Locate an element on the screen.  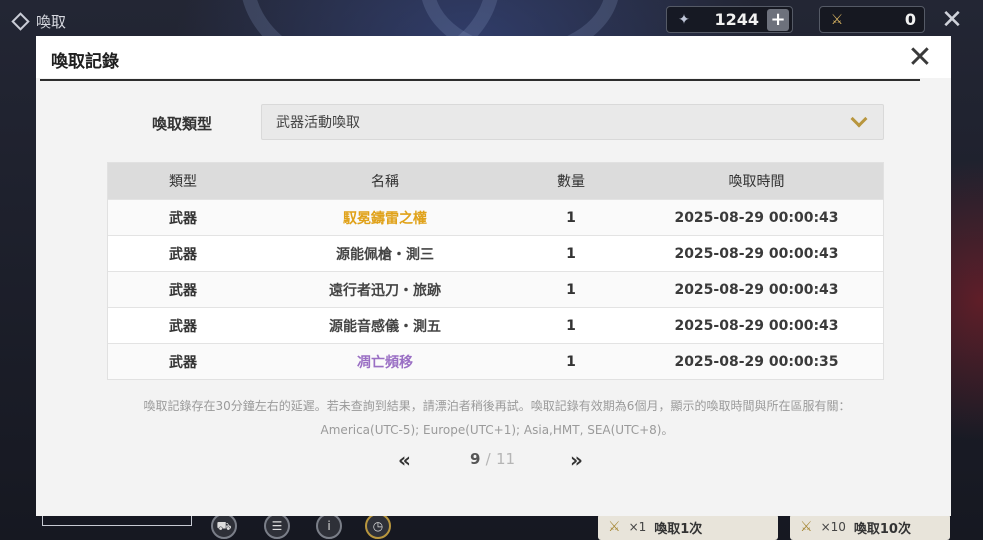
chevron-down-icon is located at coordinates (859, 119).